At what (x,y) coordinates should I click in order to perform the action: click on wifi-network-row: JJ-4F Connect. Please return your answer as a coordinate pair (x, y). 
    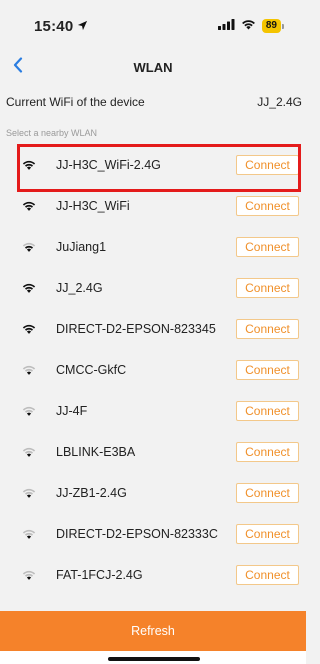
    Looking at the image, I should click on (153, 410).